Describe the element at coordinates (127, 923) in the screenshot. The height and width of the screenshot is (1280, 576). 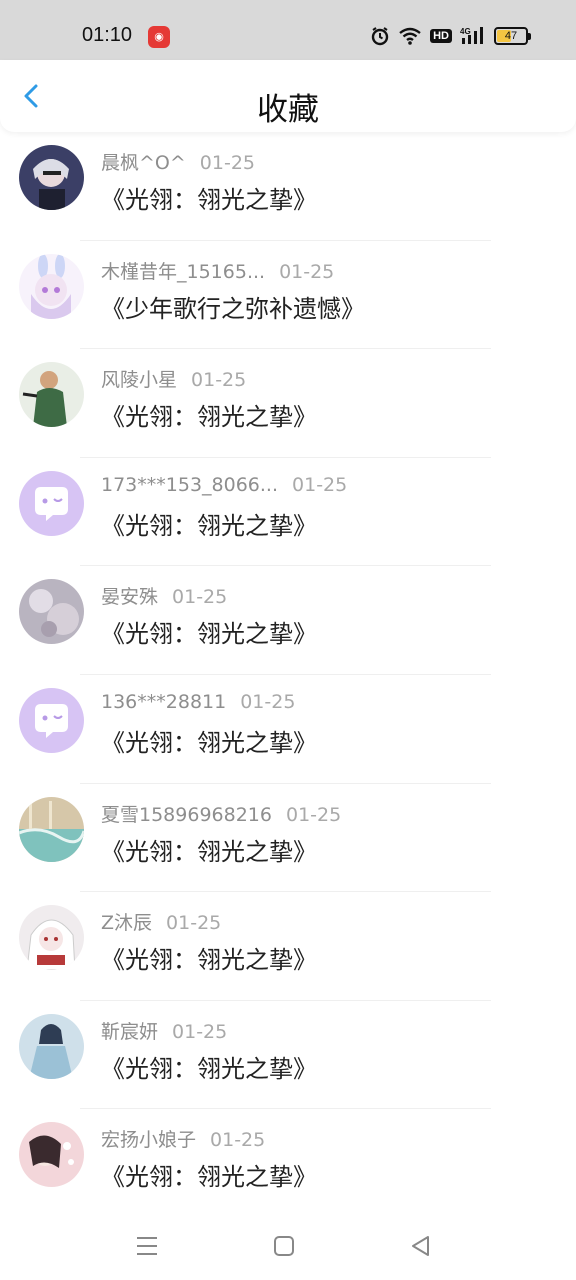
I see `username: Z沐辰` at that location.